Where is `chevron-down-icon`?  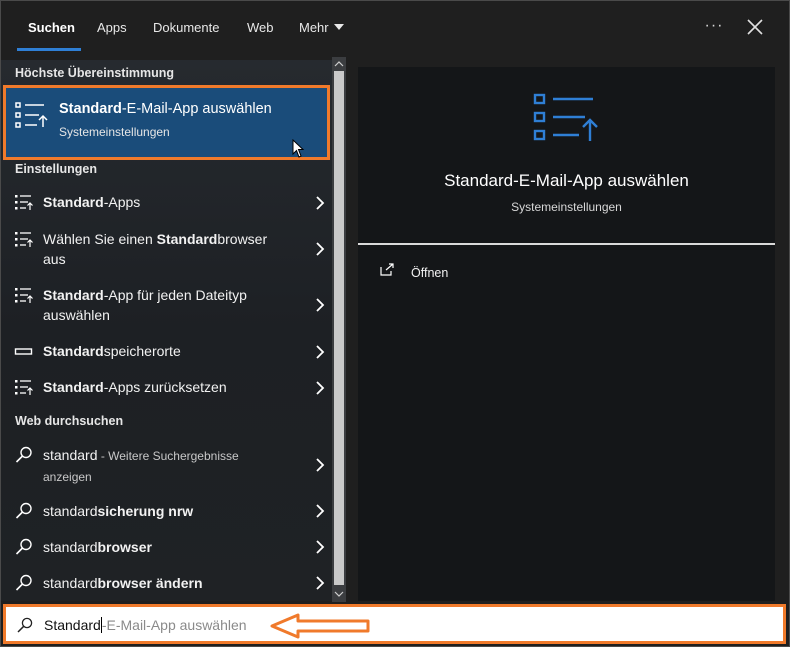 chevron-down-icon is located at coordinates (338, 27).